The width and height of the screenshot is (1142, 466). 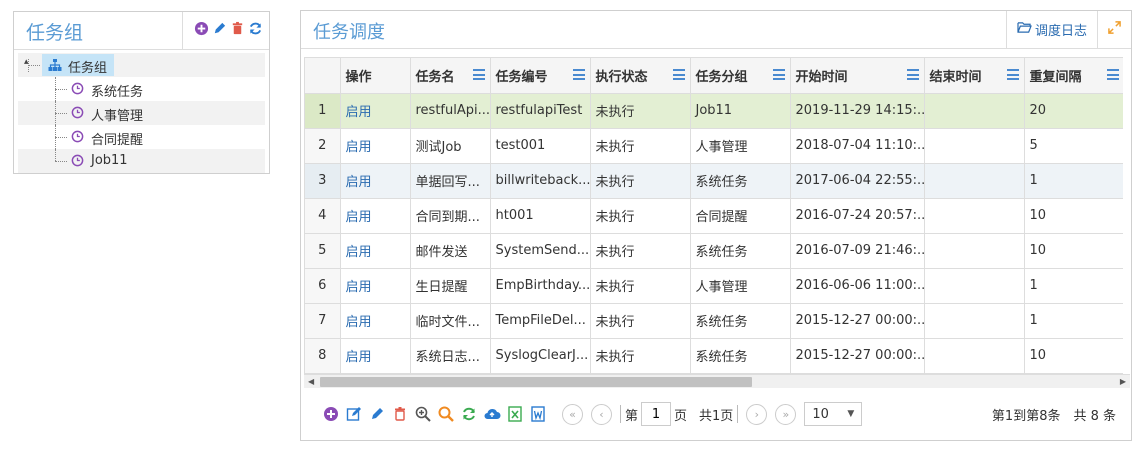 What do you see at coordinates (540, 76) in the screenshot?
I see `column-header: 任务编号` at bounding box center [540, 76].